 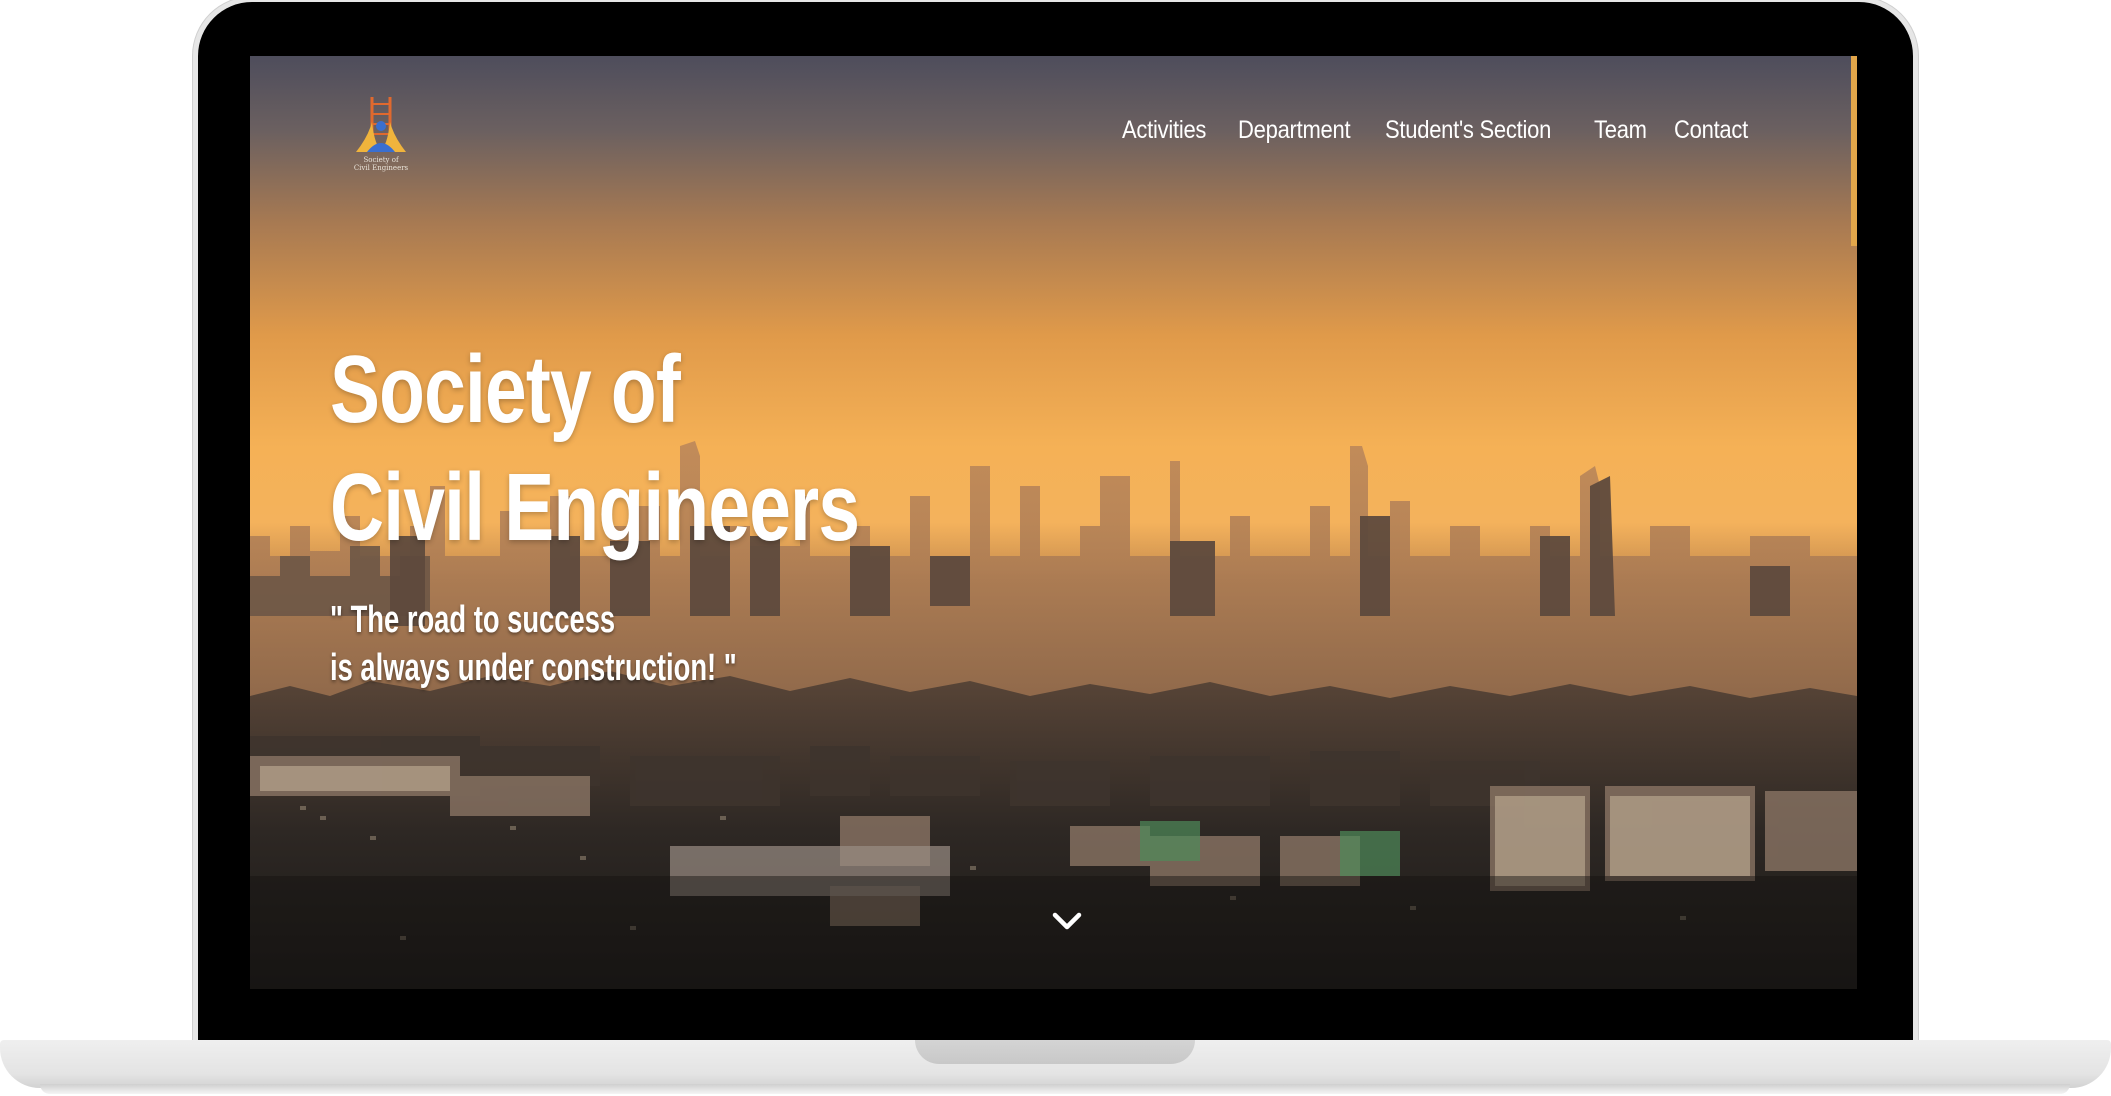 What do you see at coordinates (1055, 1052) in the screenshot?
I see `laptop-notch` at bounding box center [1055, 1052].